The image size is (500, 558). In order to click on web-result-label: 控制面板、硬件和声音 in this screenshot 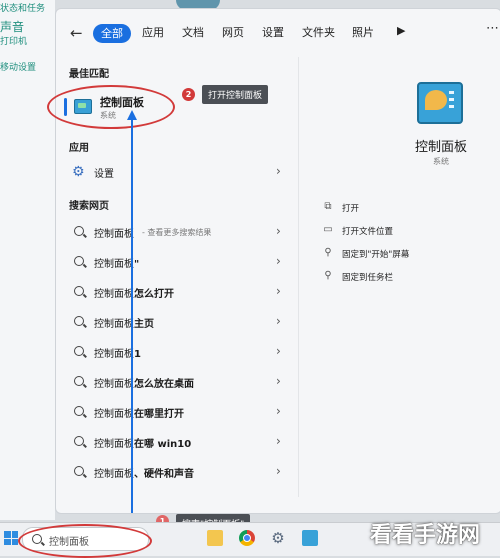, I will do `click(144, 474)`.